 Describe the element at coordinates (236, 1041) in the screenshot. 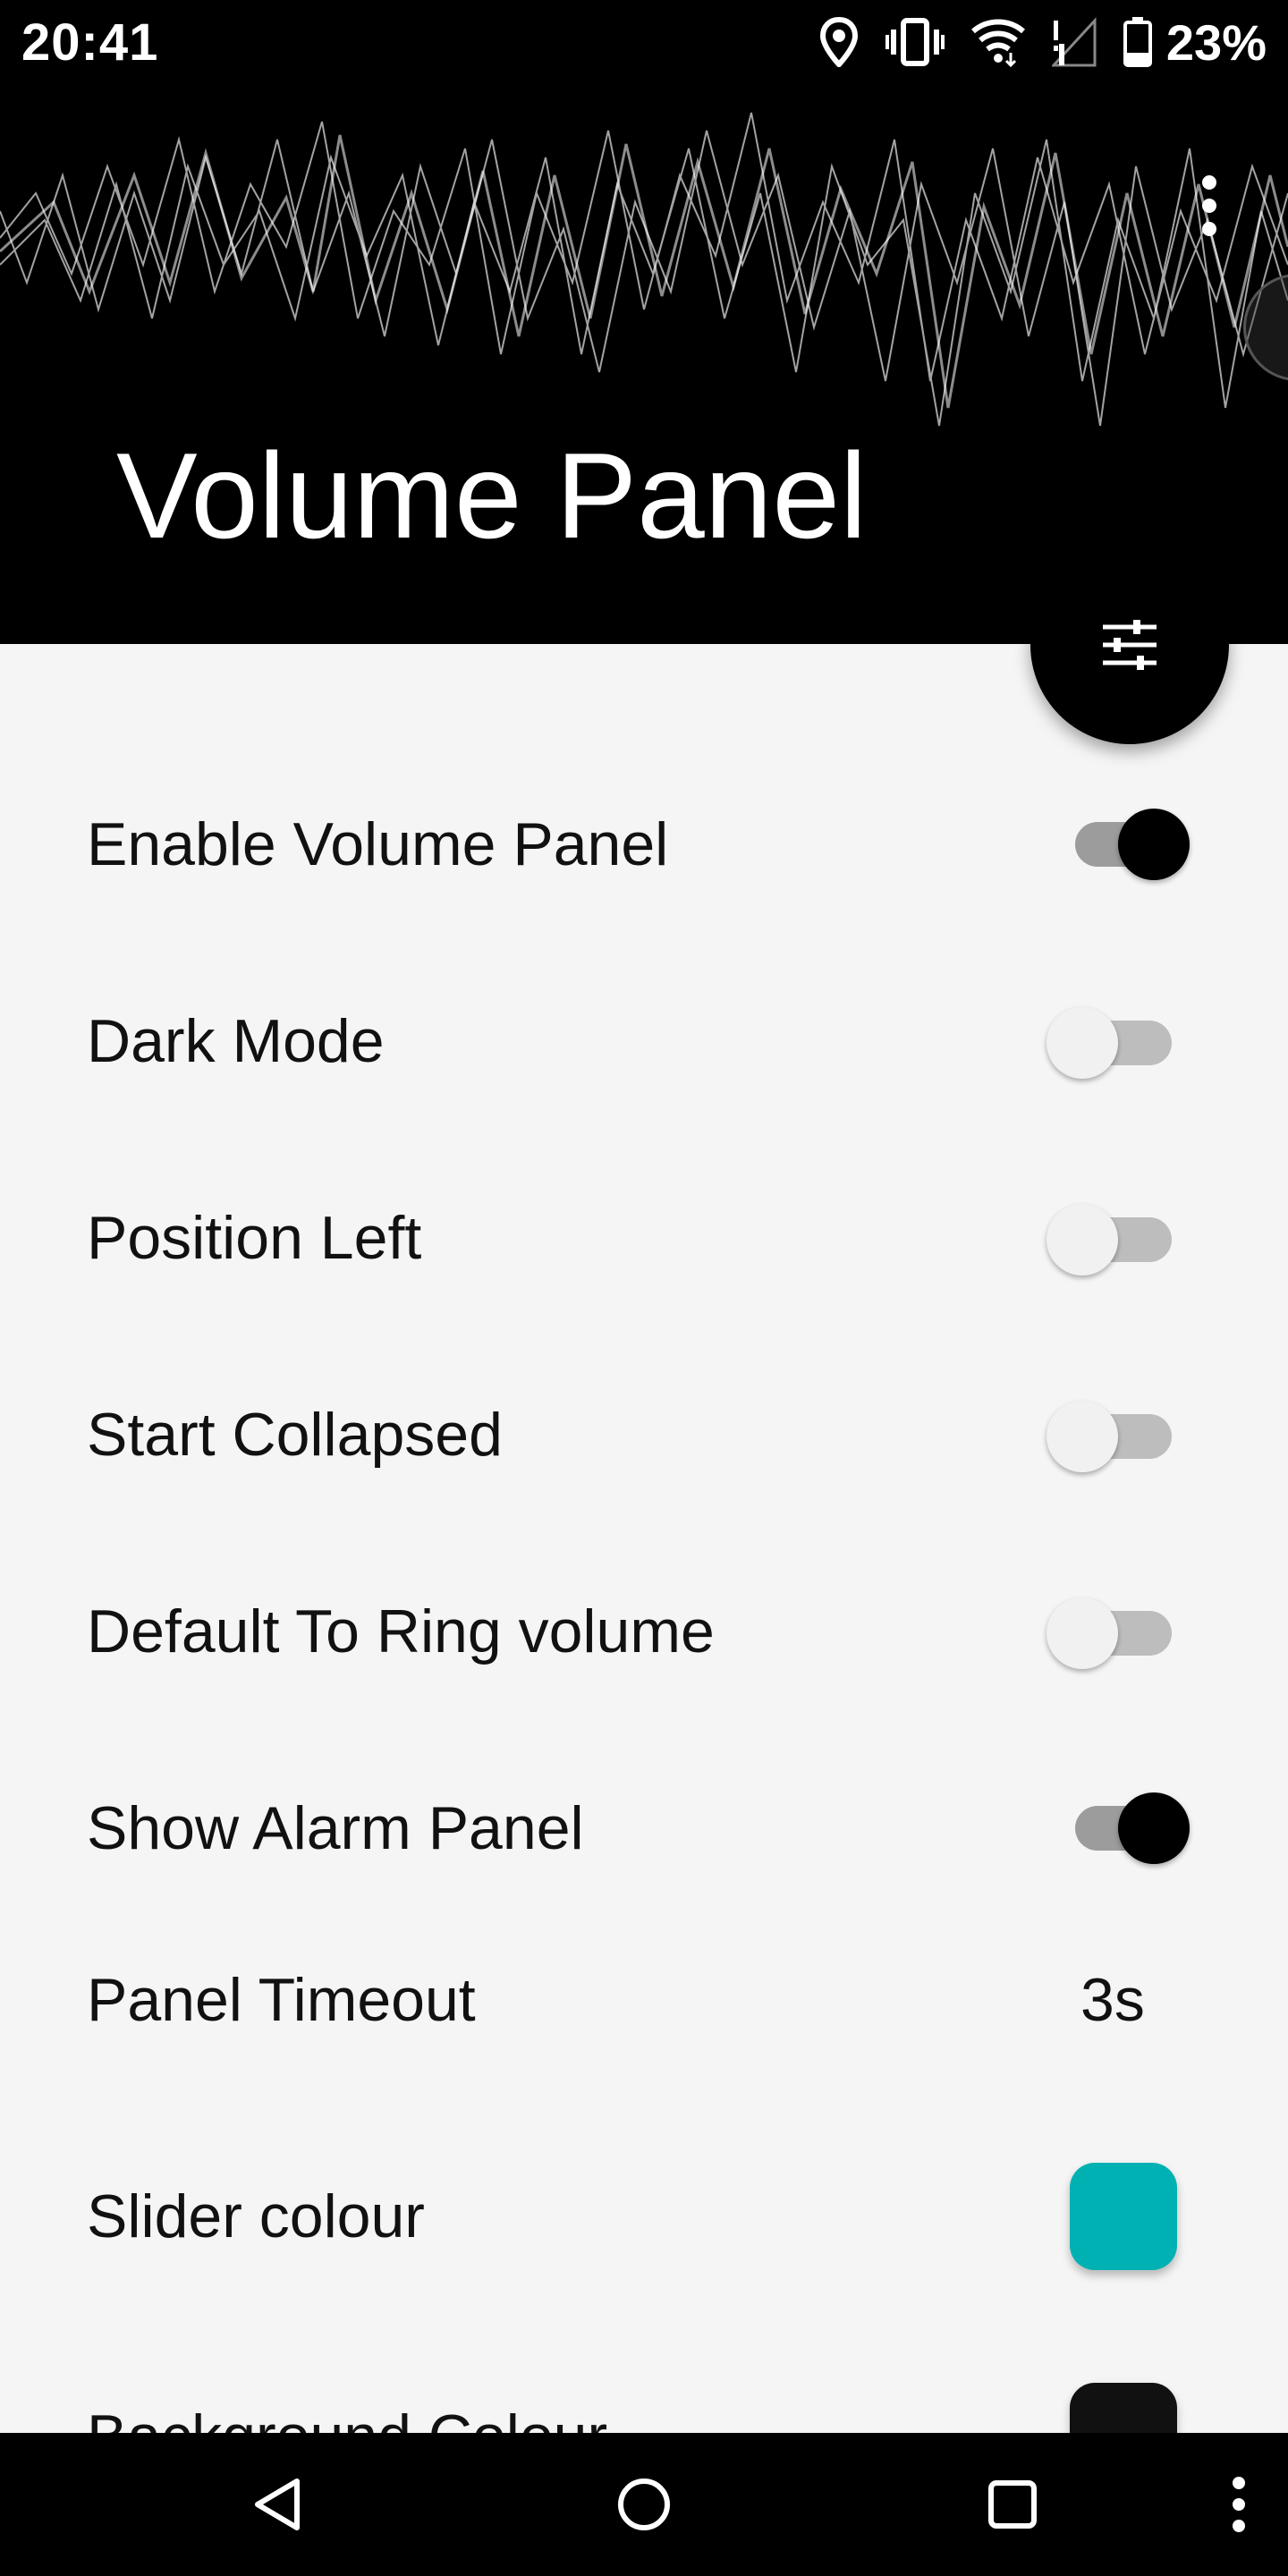

I see `setting-label: Dark Mode` at that location.